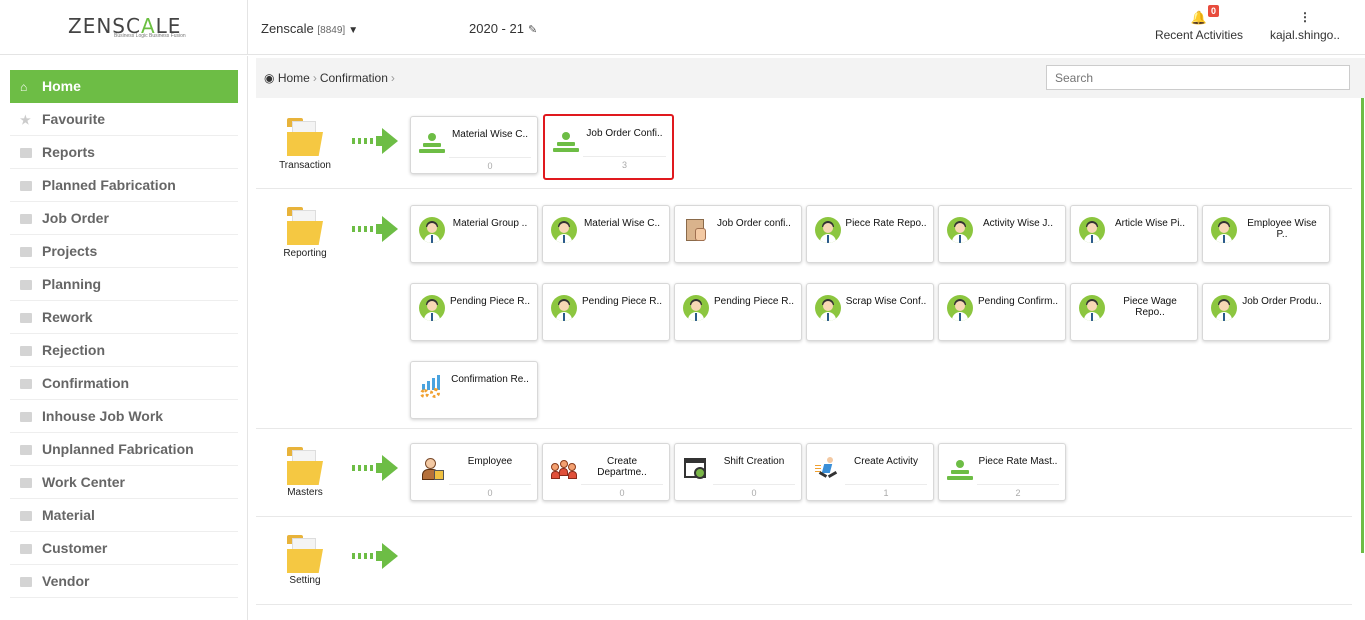 This screenshot has width=1365, height=620. I want to click on dashboard-icon: ◉, so click(269, 78).